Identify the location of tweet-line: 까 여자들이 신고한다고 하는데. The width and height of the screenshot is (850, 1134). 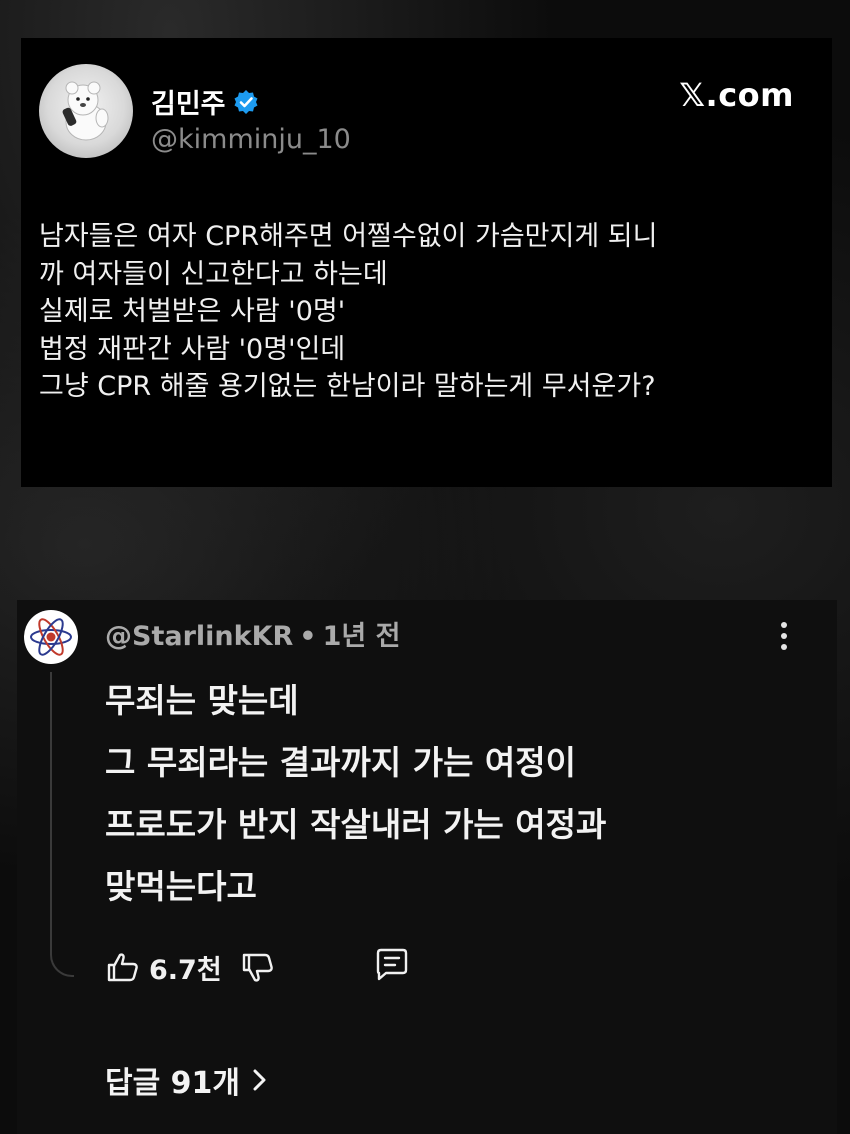
(213, 274).